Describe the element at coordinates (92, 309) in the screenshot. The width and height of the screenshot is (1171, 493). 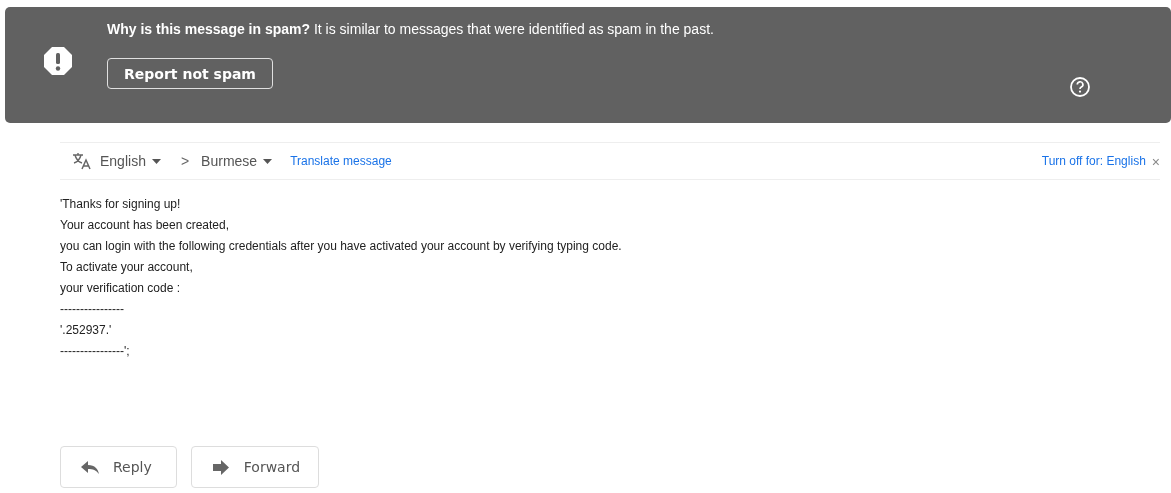
I see `message-line: ----------------` at that location.